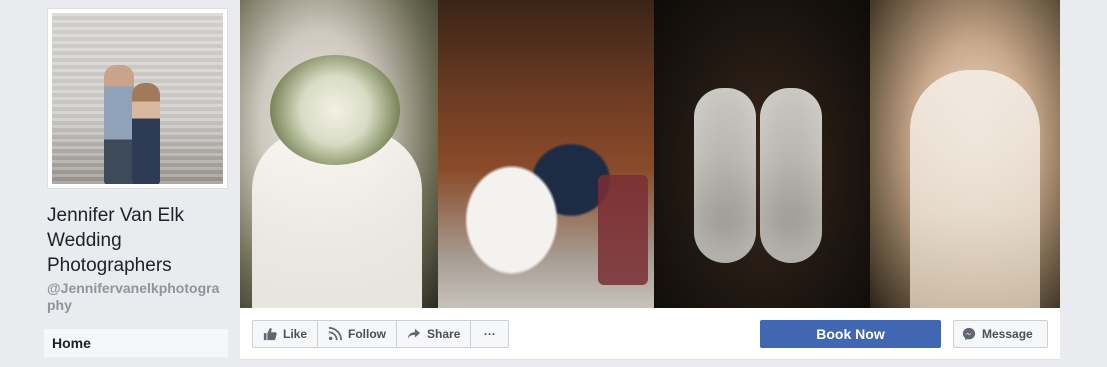 The image size is (1107, 367). Describe the element at coordinates (1007, 334) in the screenshot. I see `message-button-label: Message` at that location.